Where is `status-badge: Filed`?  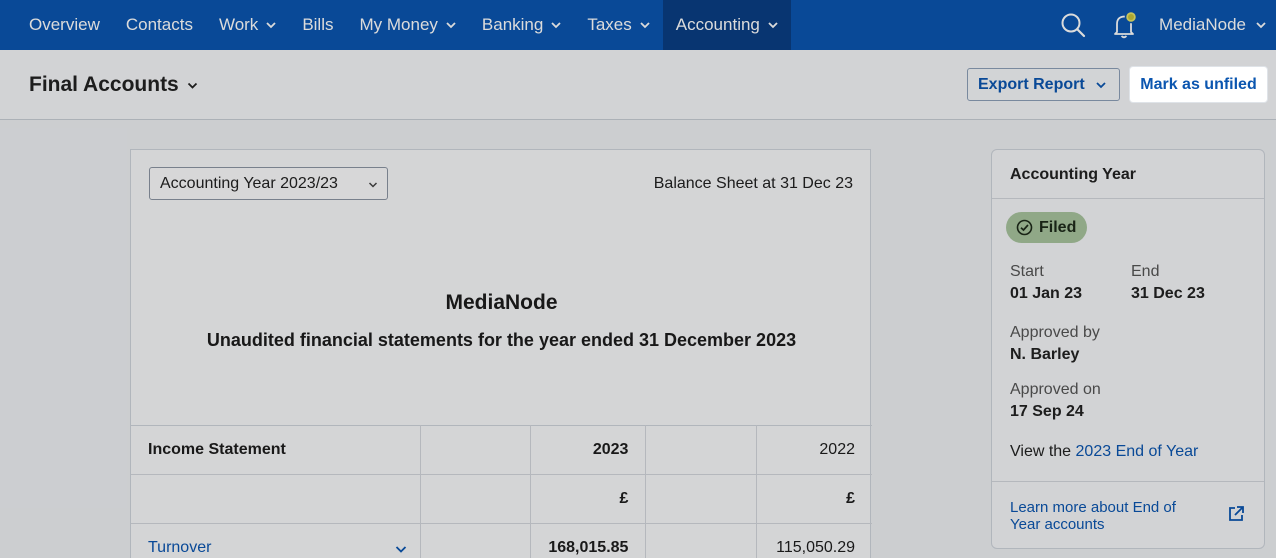
status-badge: Filed is located at coordinates (1047, 227).